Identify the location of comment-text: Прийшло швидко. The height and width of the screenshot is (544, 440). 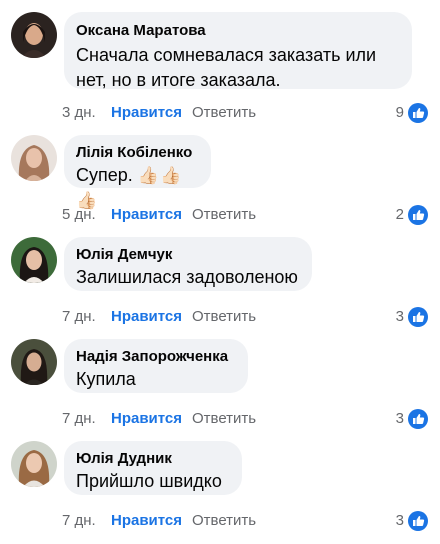
(149, 481).